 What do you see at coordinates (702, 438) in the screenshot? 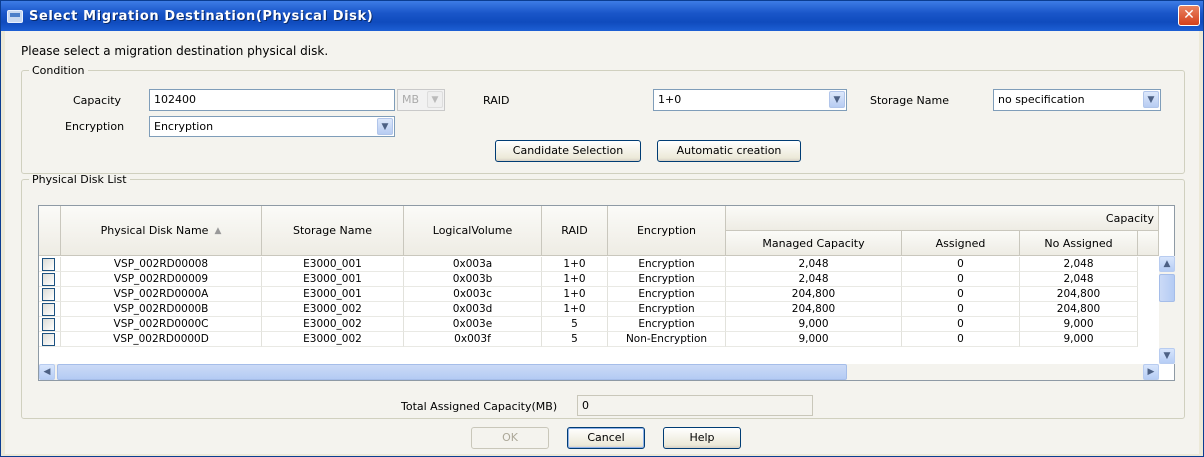
I see `help-button: Help` at bounding box center [702, 438].